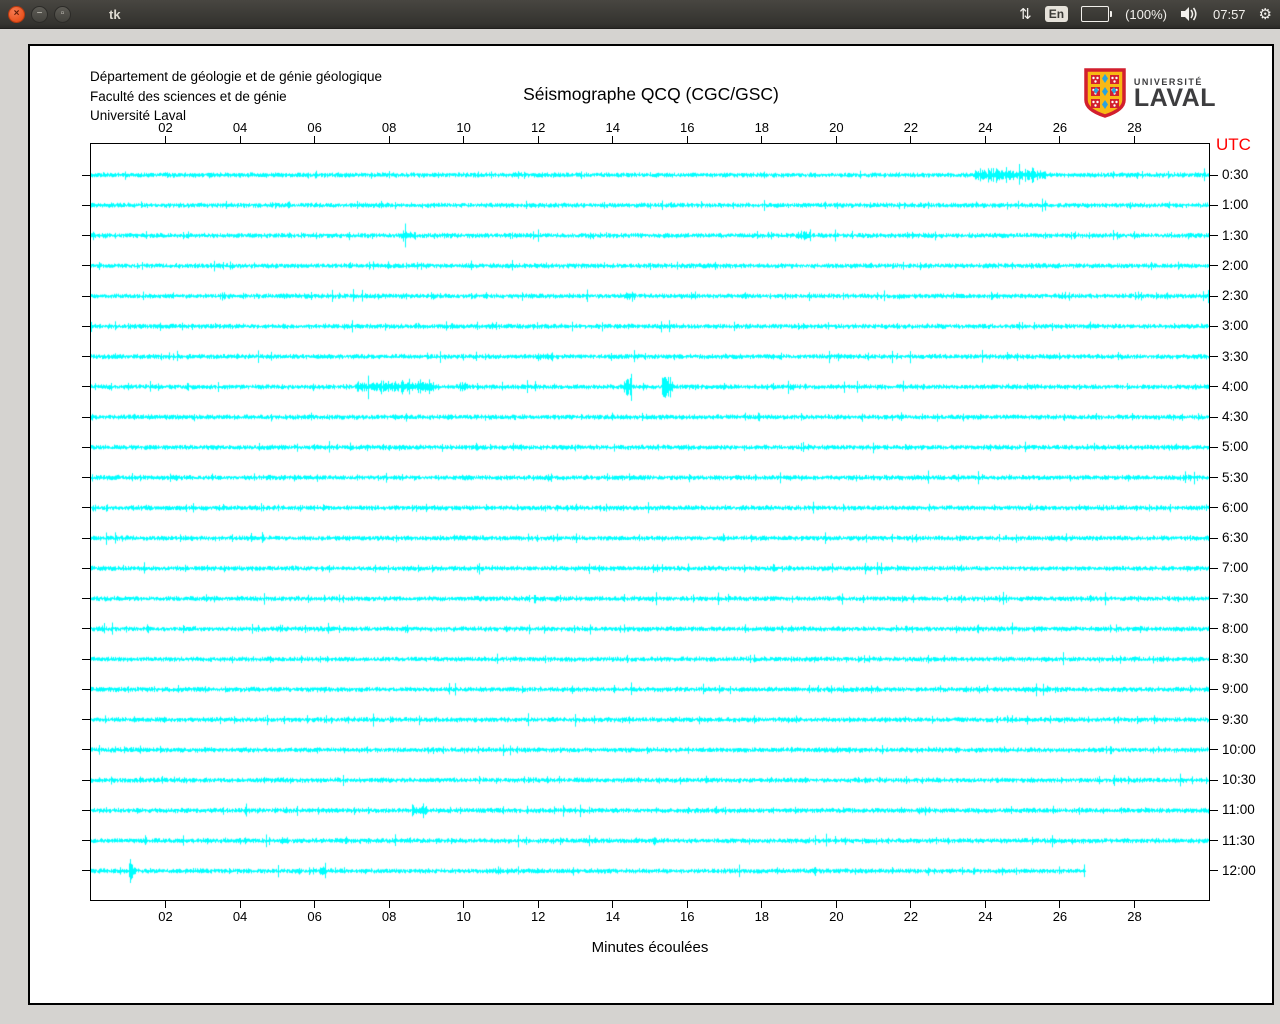 This screenshot has width=1280, height=1024. I want to click on close-icon: ×, so click(16, 13).